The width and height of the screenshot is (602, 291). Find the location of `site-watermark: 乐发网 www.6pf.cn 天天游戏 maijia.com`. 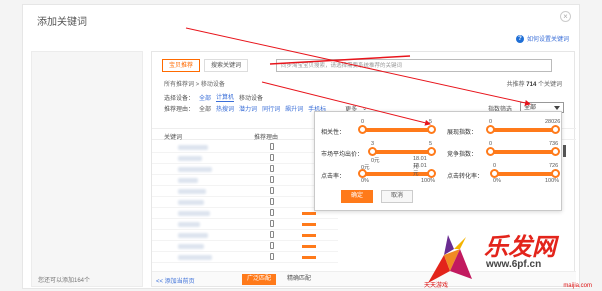

site-watermark: 乐发网 www.6pf.cn 天天游戏 maijia.com is located at coordinates (508, 257).